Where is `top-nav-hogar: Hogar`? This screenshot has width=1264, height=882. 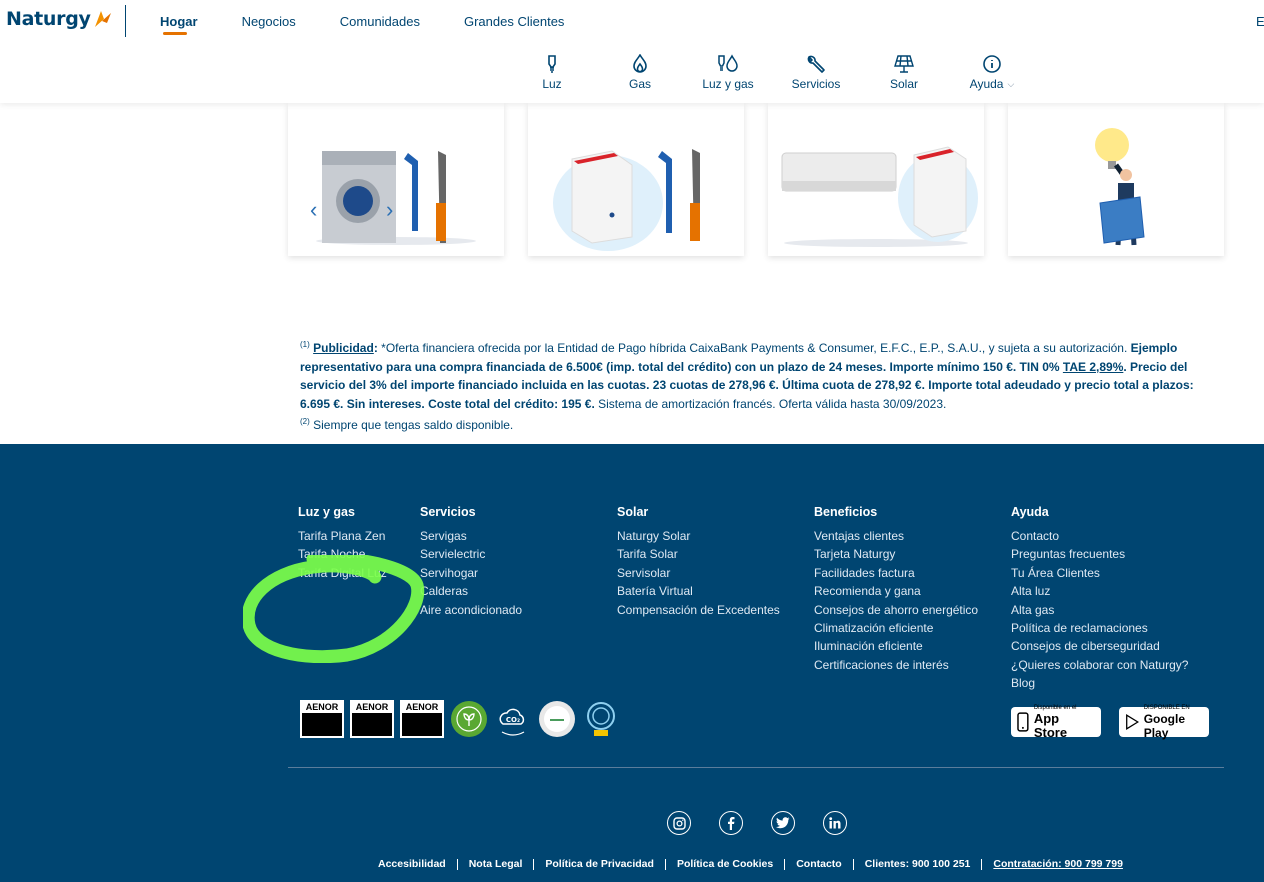
top-nav-hogar: Hogar is located at coordinates (179, 24).